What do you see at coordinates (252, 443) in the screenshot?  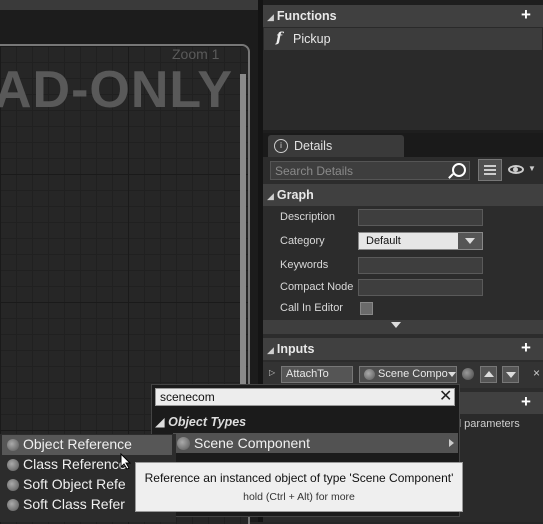 I see `type-item-label: Scene Component` at bounding box center [252, 443].